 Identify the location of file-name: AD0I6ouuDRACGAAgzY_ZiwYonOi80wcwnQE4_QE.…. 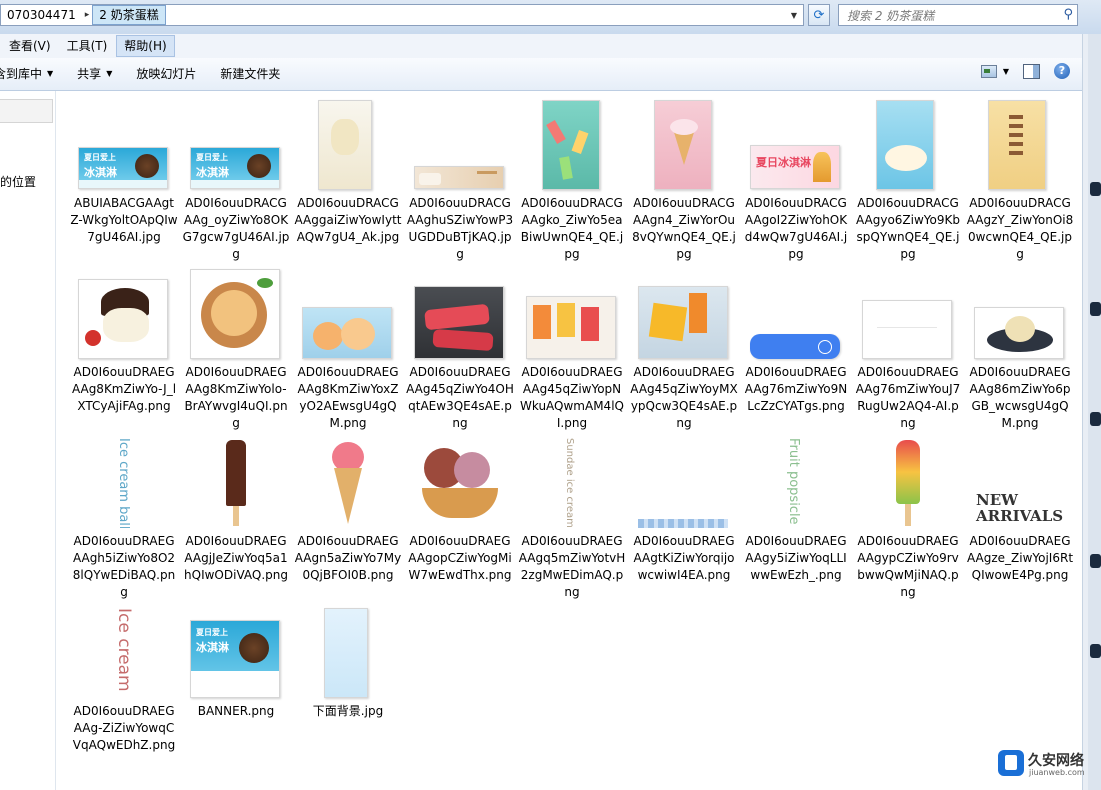
(1020, 228).